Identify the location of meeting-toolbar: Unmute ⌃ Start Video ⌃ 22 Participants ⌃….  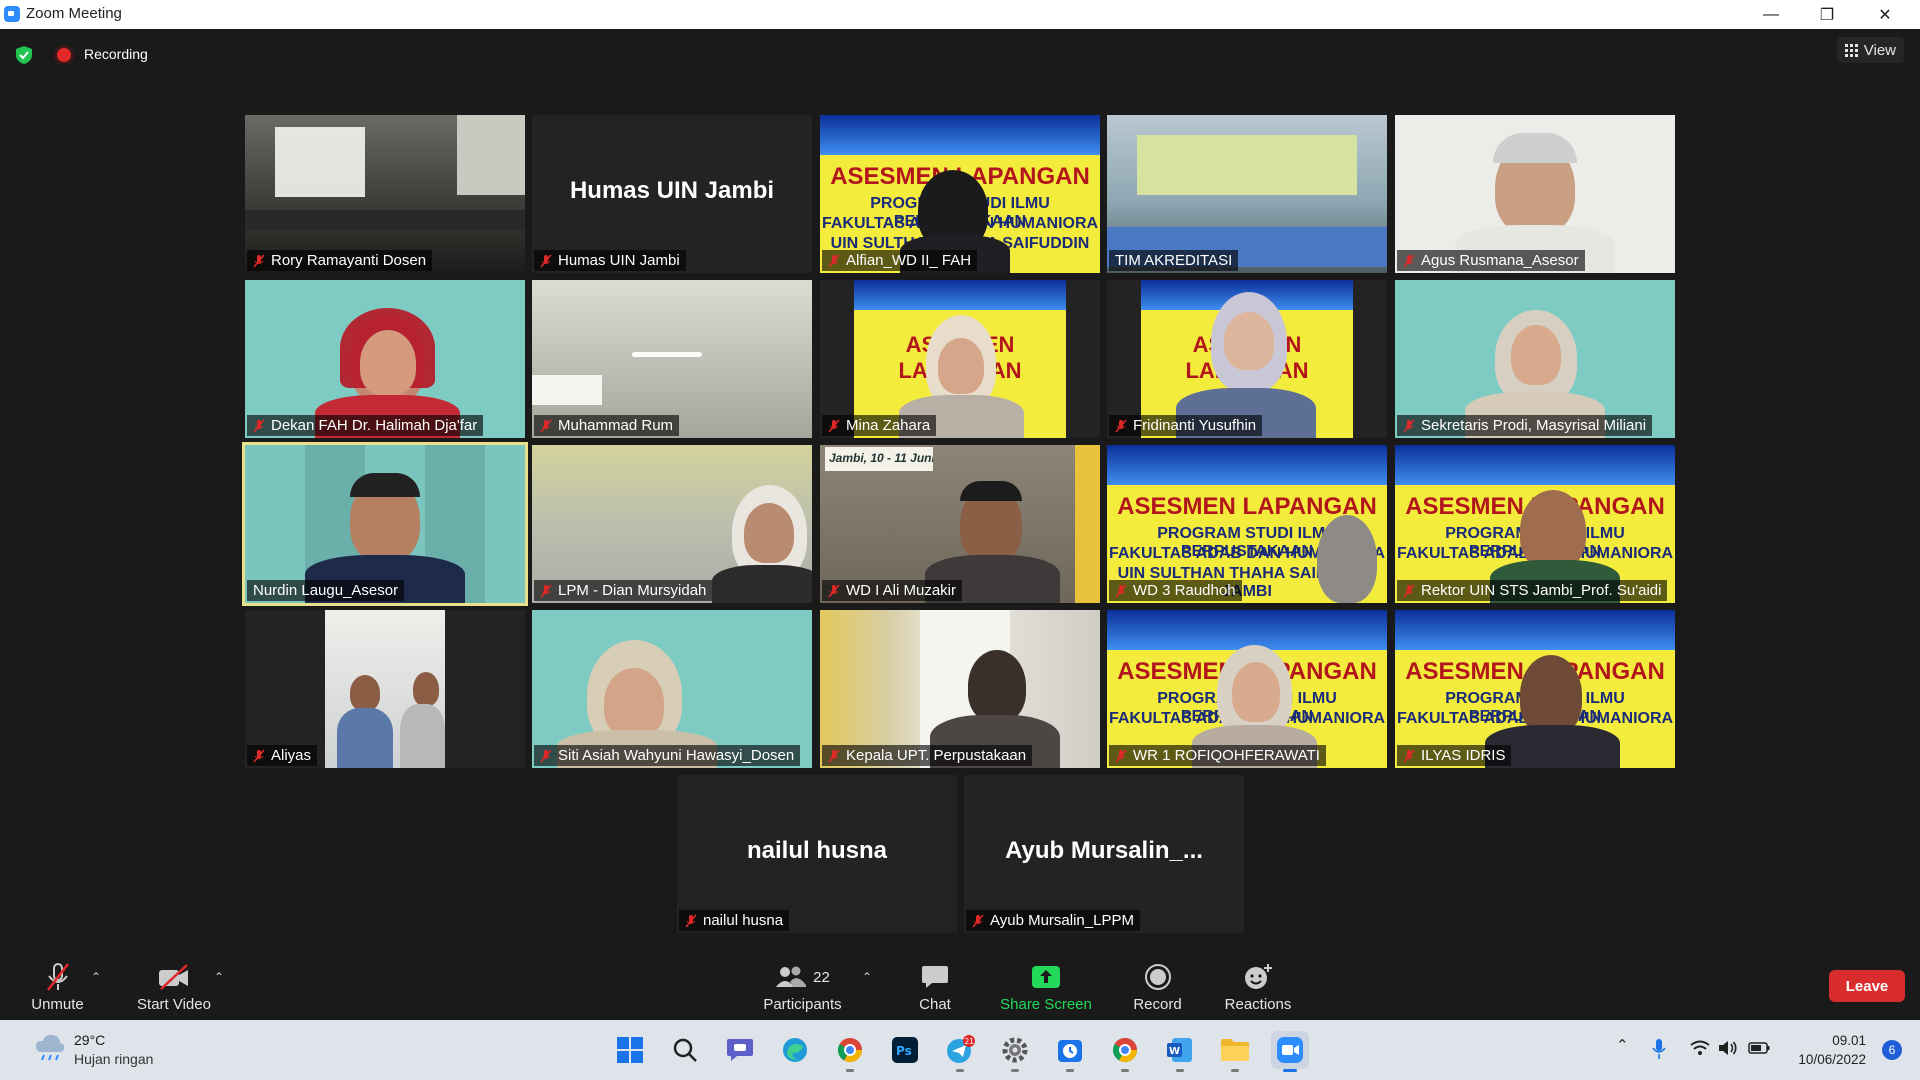
(960, 986).